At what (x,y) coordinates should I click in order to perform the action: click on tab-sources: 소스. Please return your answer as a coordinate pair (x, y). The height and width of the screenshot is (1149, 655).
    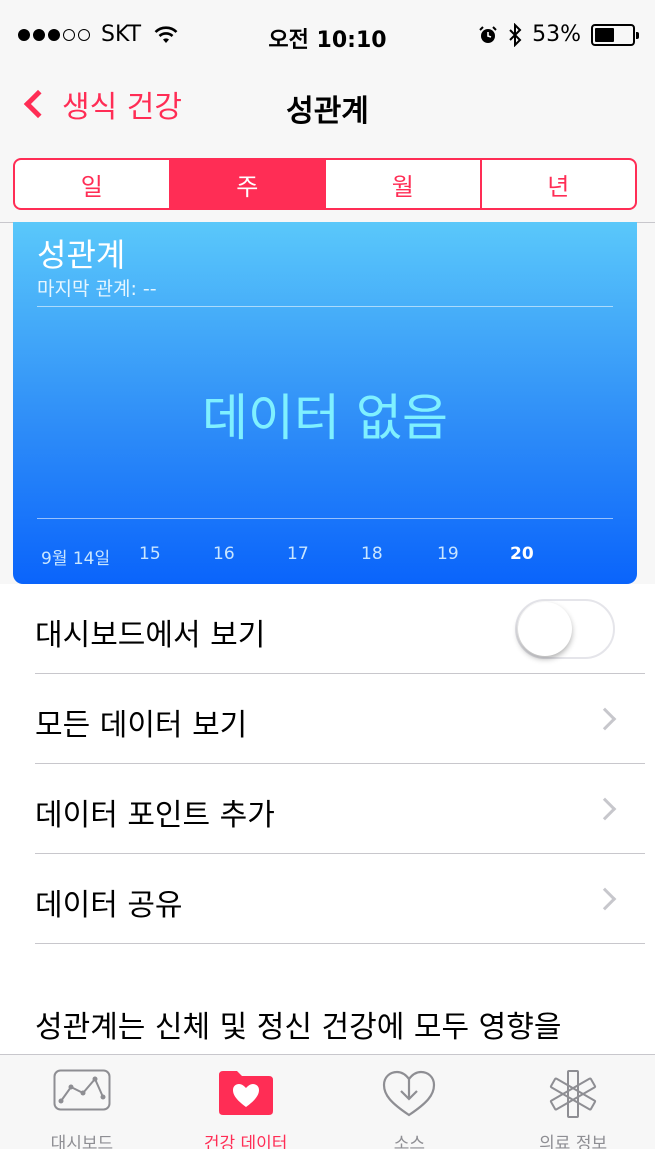
    Looking at the image, I should click on (410, 1102).